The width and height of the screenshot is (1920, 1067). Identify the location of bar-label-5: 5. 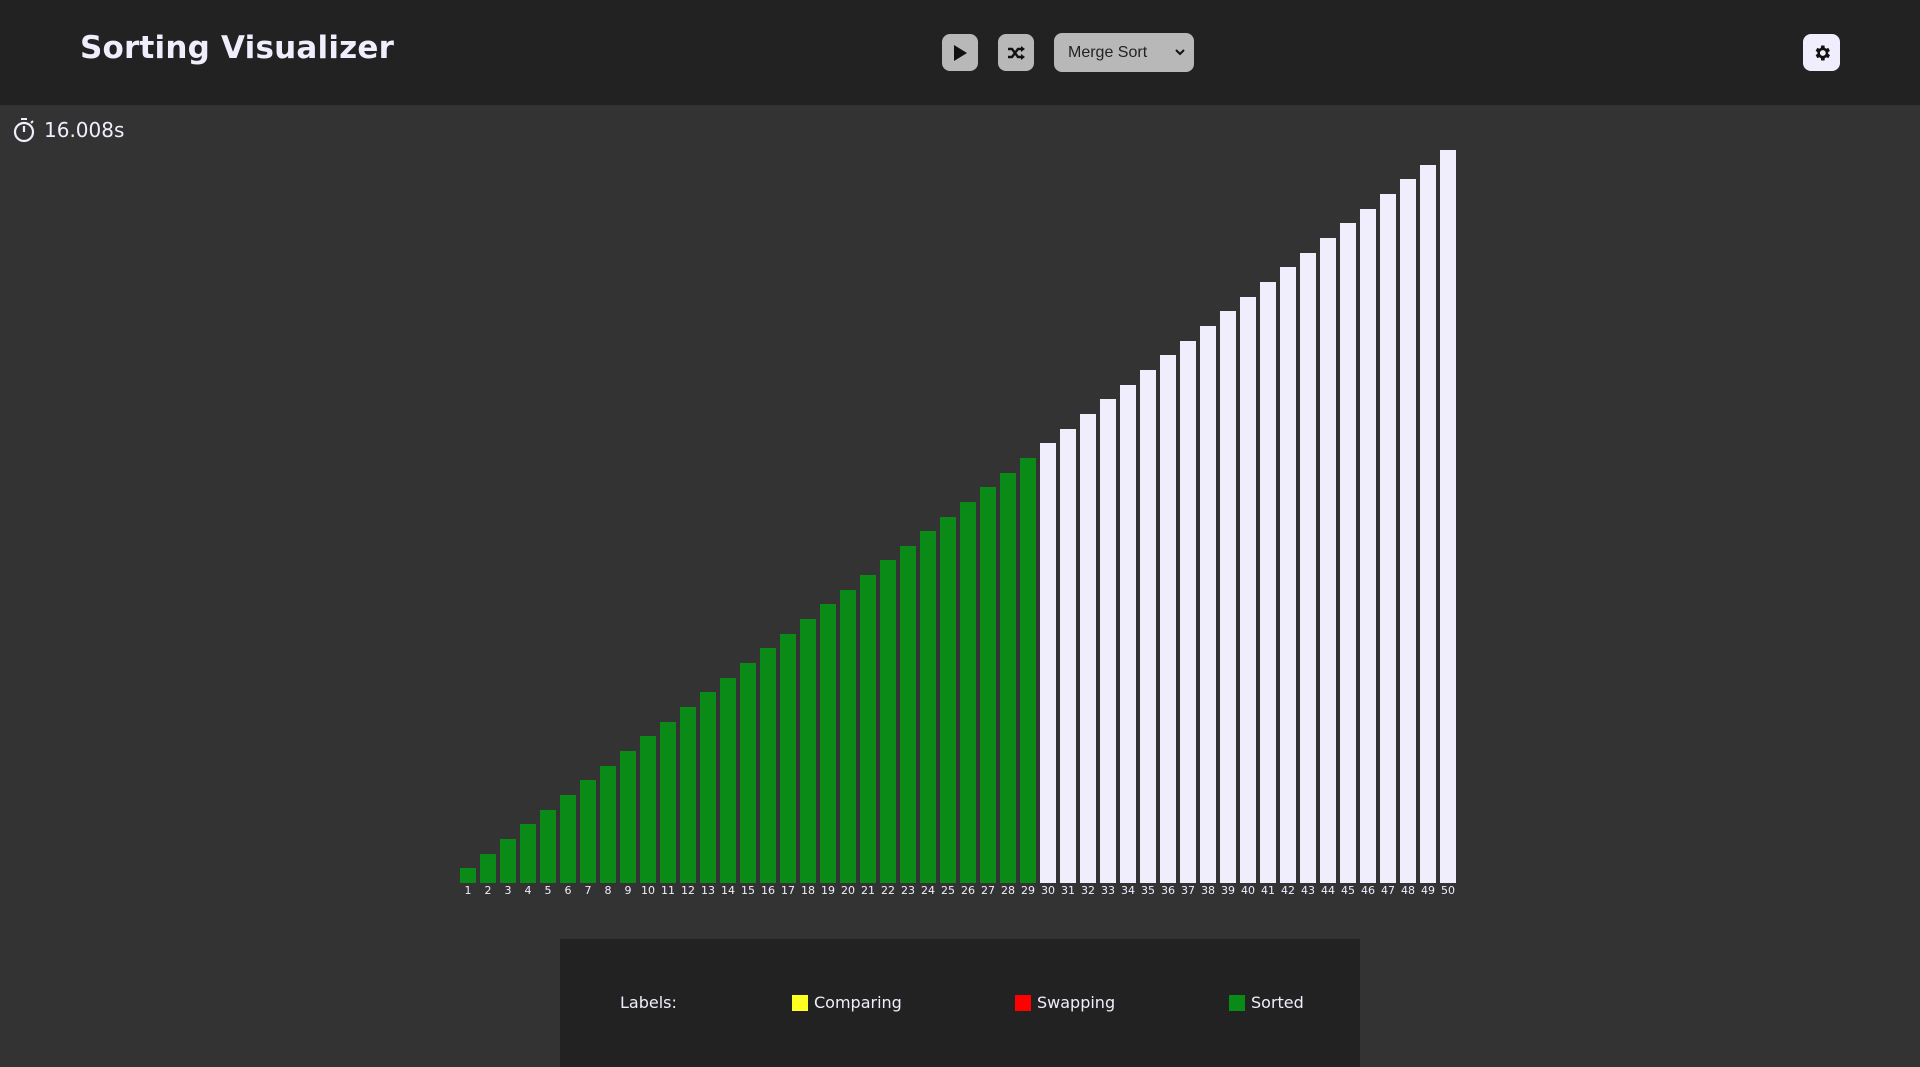
(548, 890).